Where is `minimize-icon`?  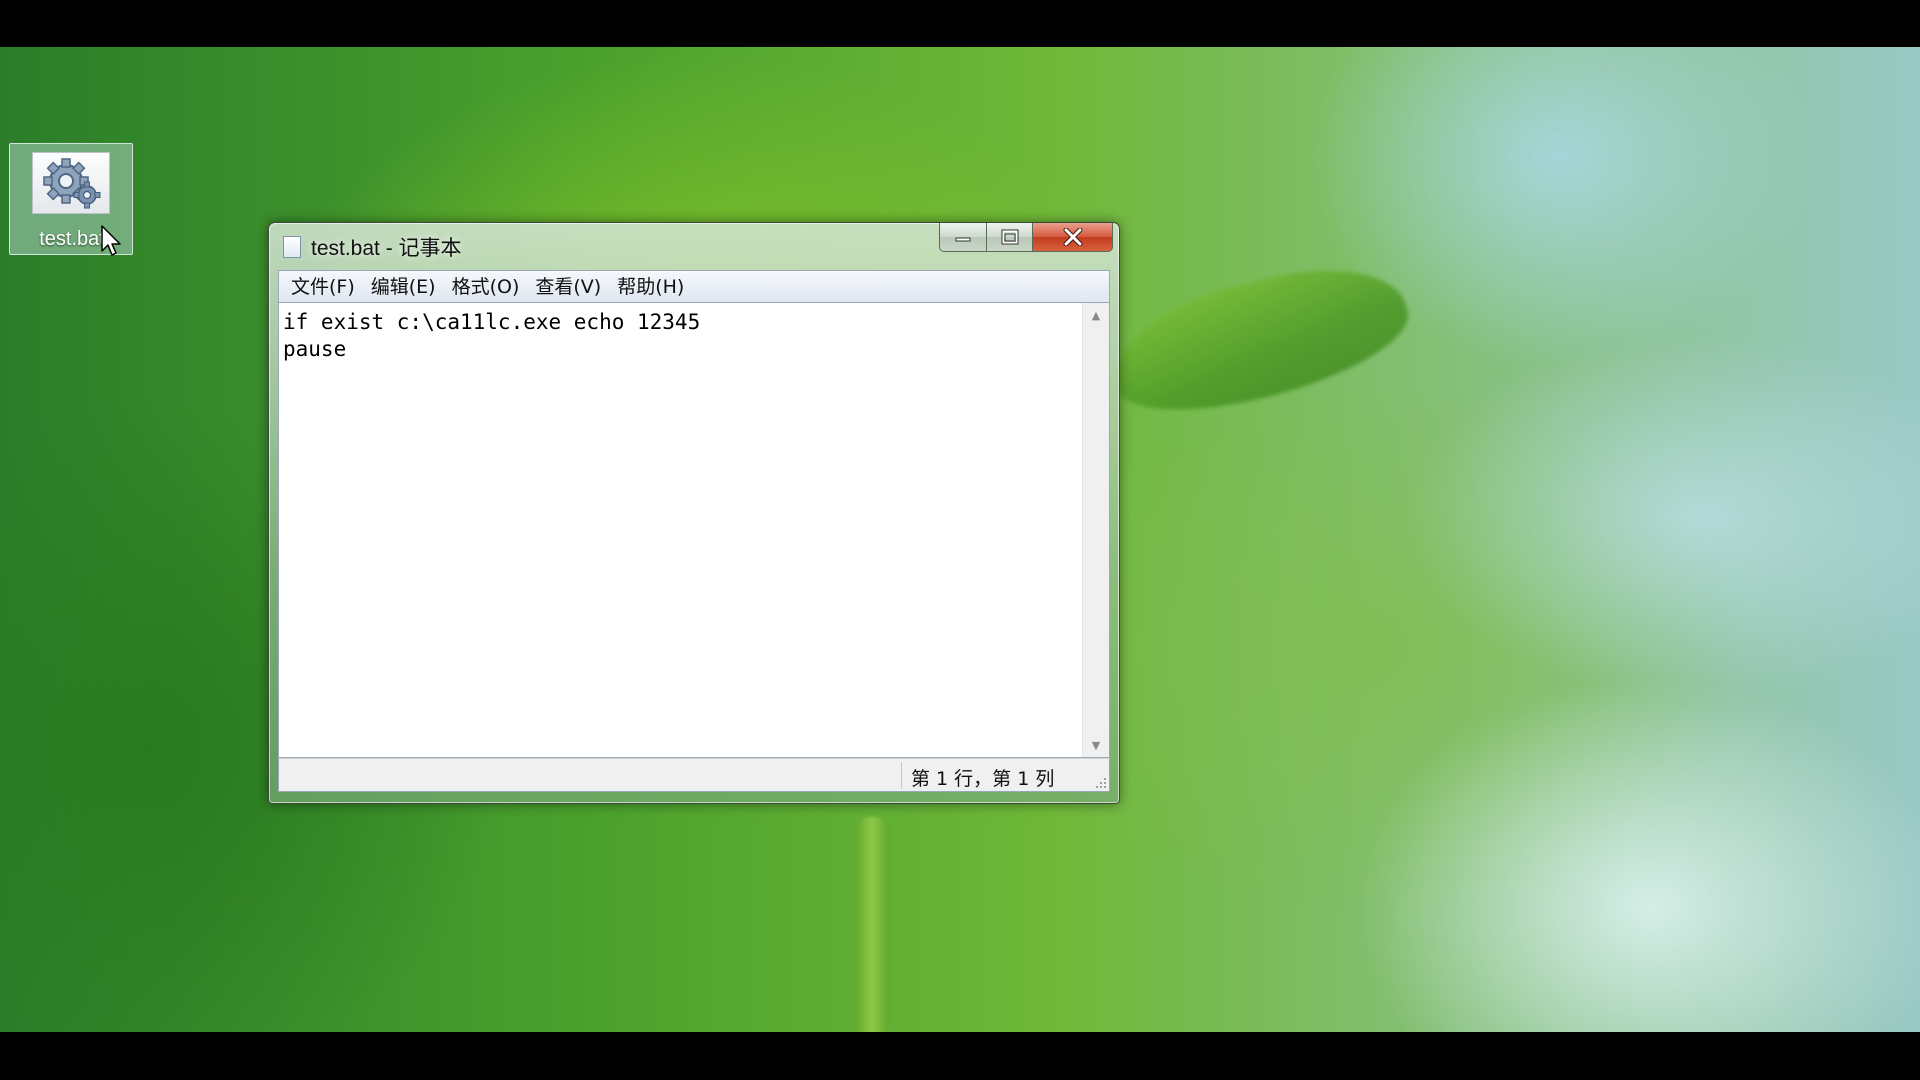 minimize-icon is located at coordinates (963, 239).